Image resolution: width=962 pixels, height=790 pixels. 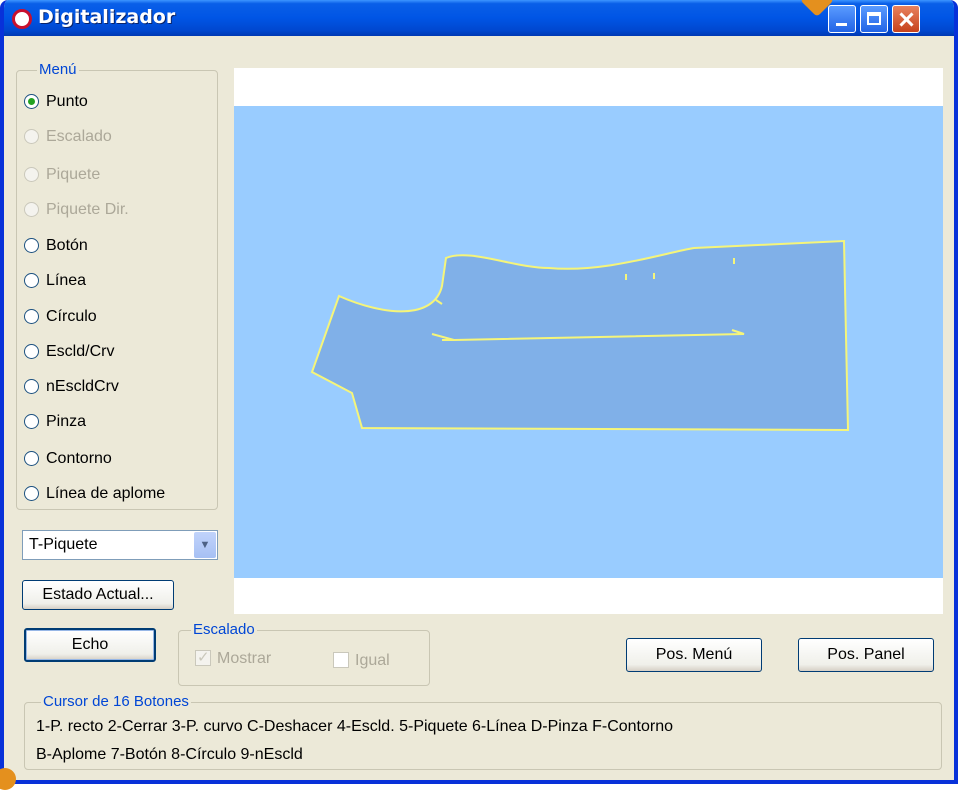 I want to click on menu-option-label: Piquete Dir., so click(x=87, y=209).